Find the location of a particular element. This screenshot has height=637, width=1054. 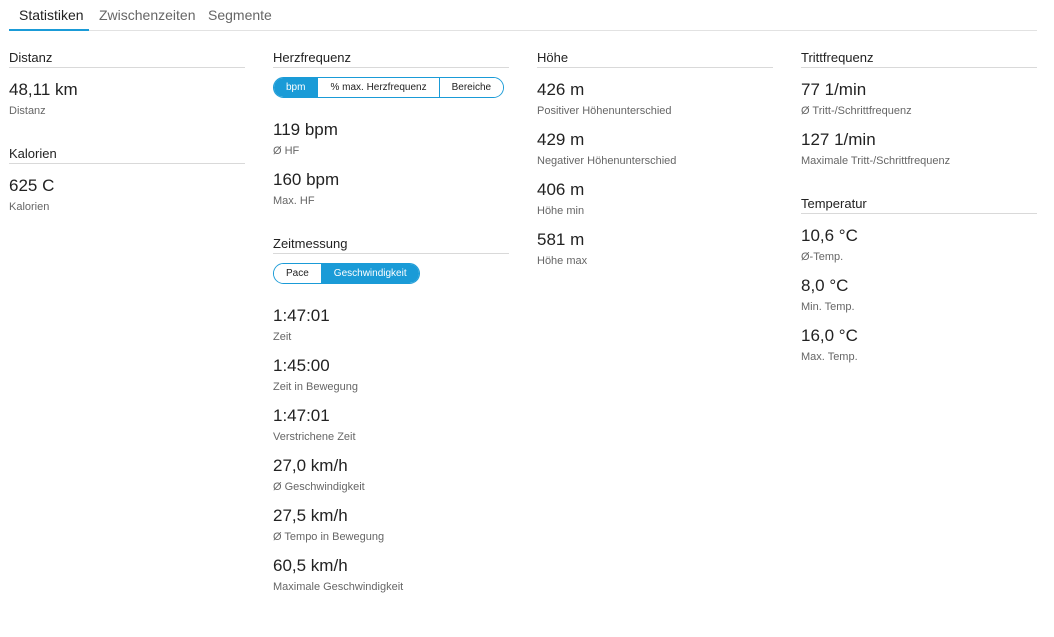

stat-label: Max. Temp. is located at coordinates (829, 357).